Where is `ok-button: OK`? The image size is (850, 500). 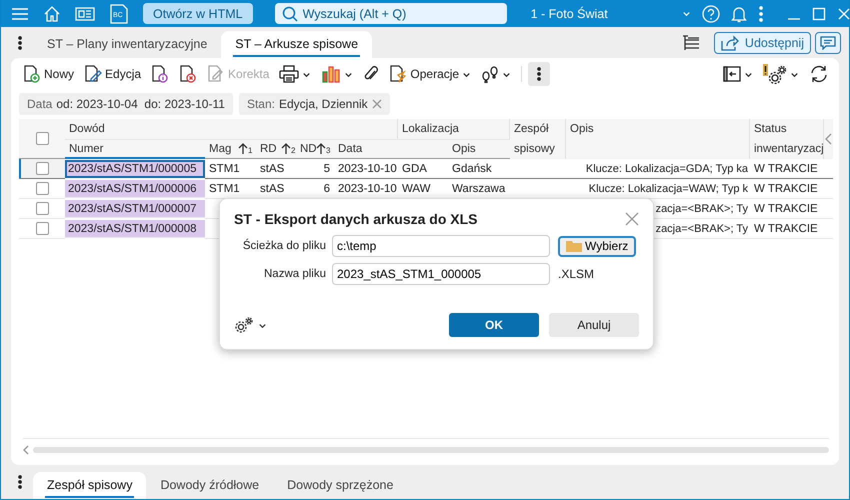 ok-button: OK is located at coordinates (494, 325).